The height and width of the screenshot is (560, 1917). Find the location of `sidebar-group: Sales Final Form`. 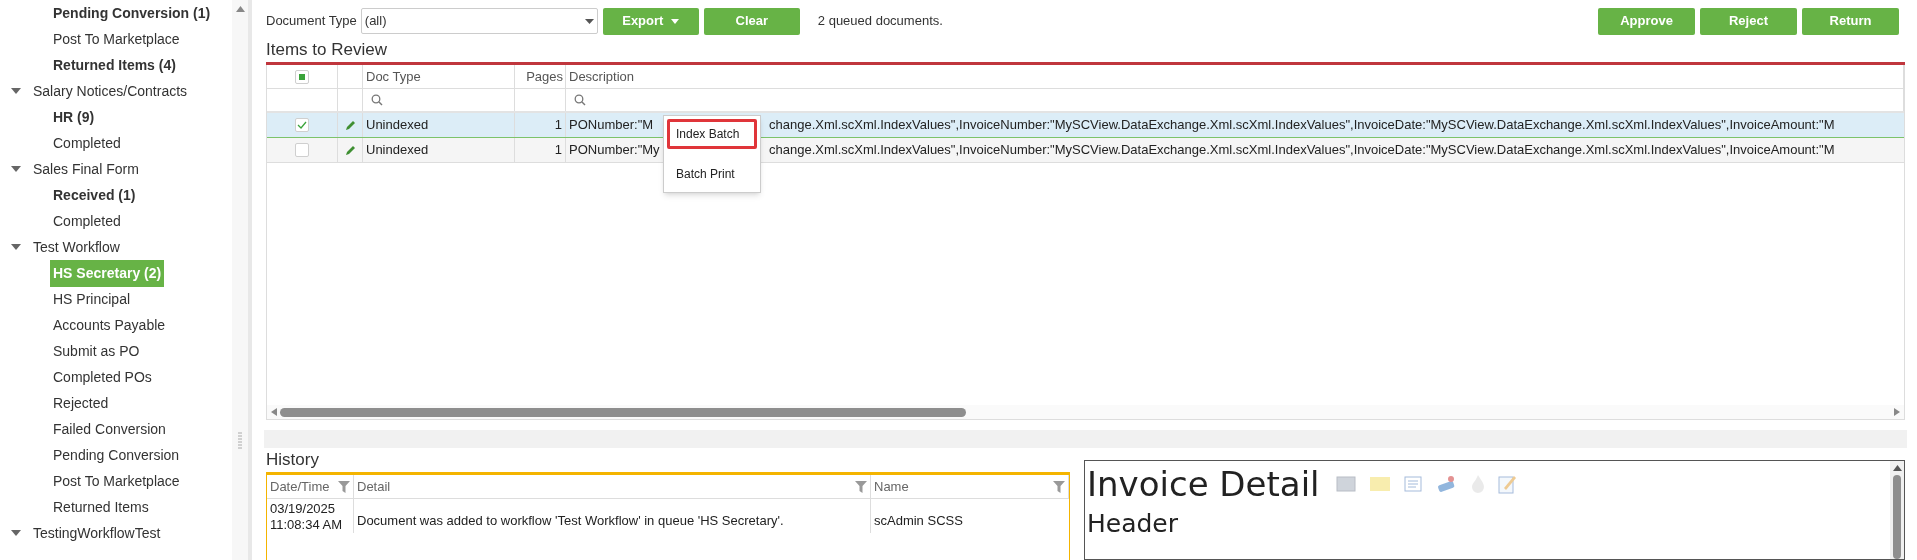

sidebar-group: Sales Final Form is located at coordinates (86, 169).